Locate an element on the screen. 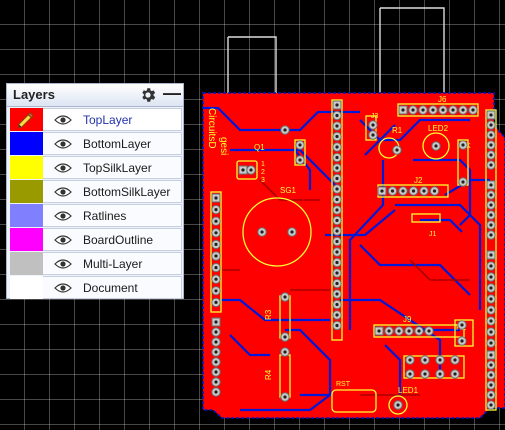 The width and height of the screenshot is (505, 430). pencil-icon is located at coordinates (26, 120).